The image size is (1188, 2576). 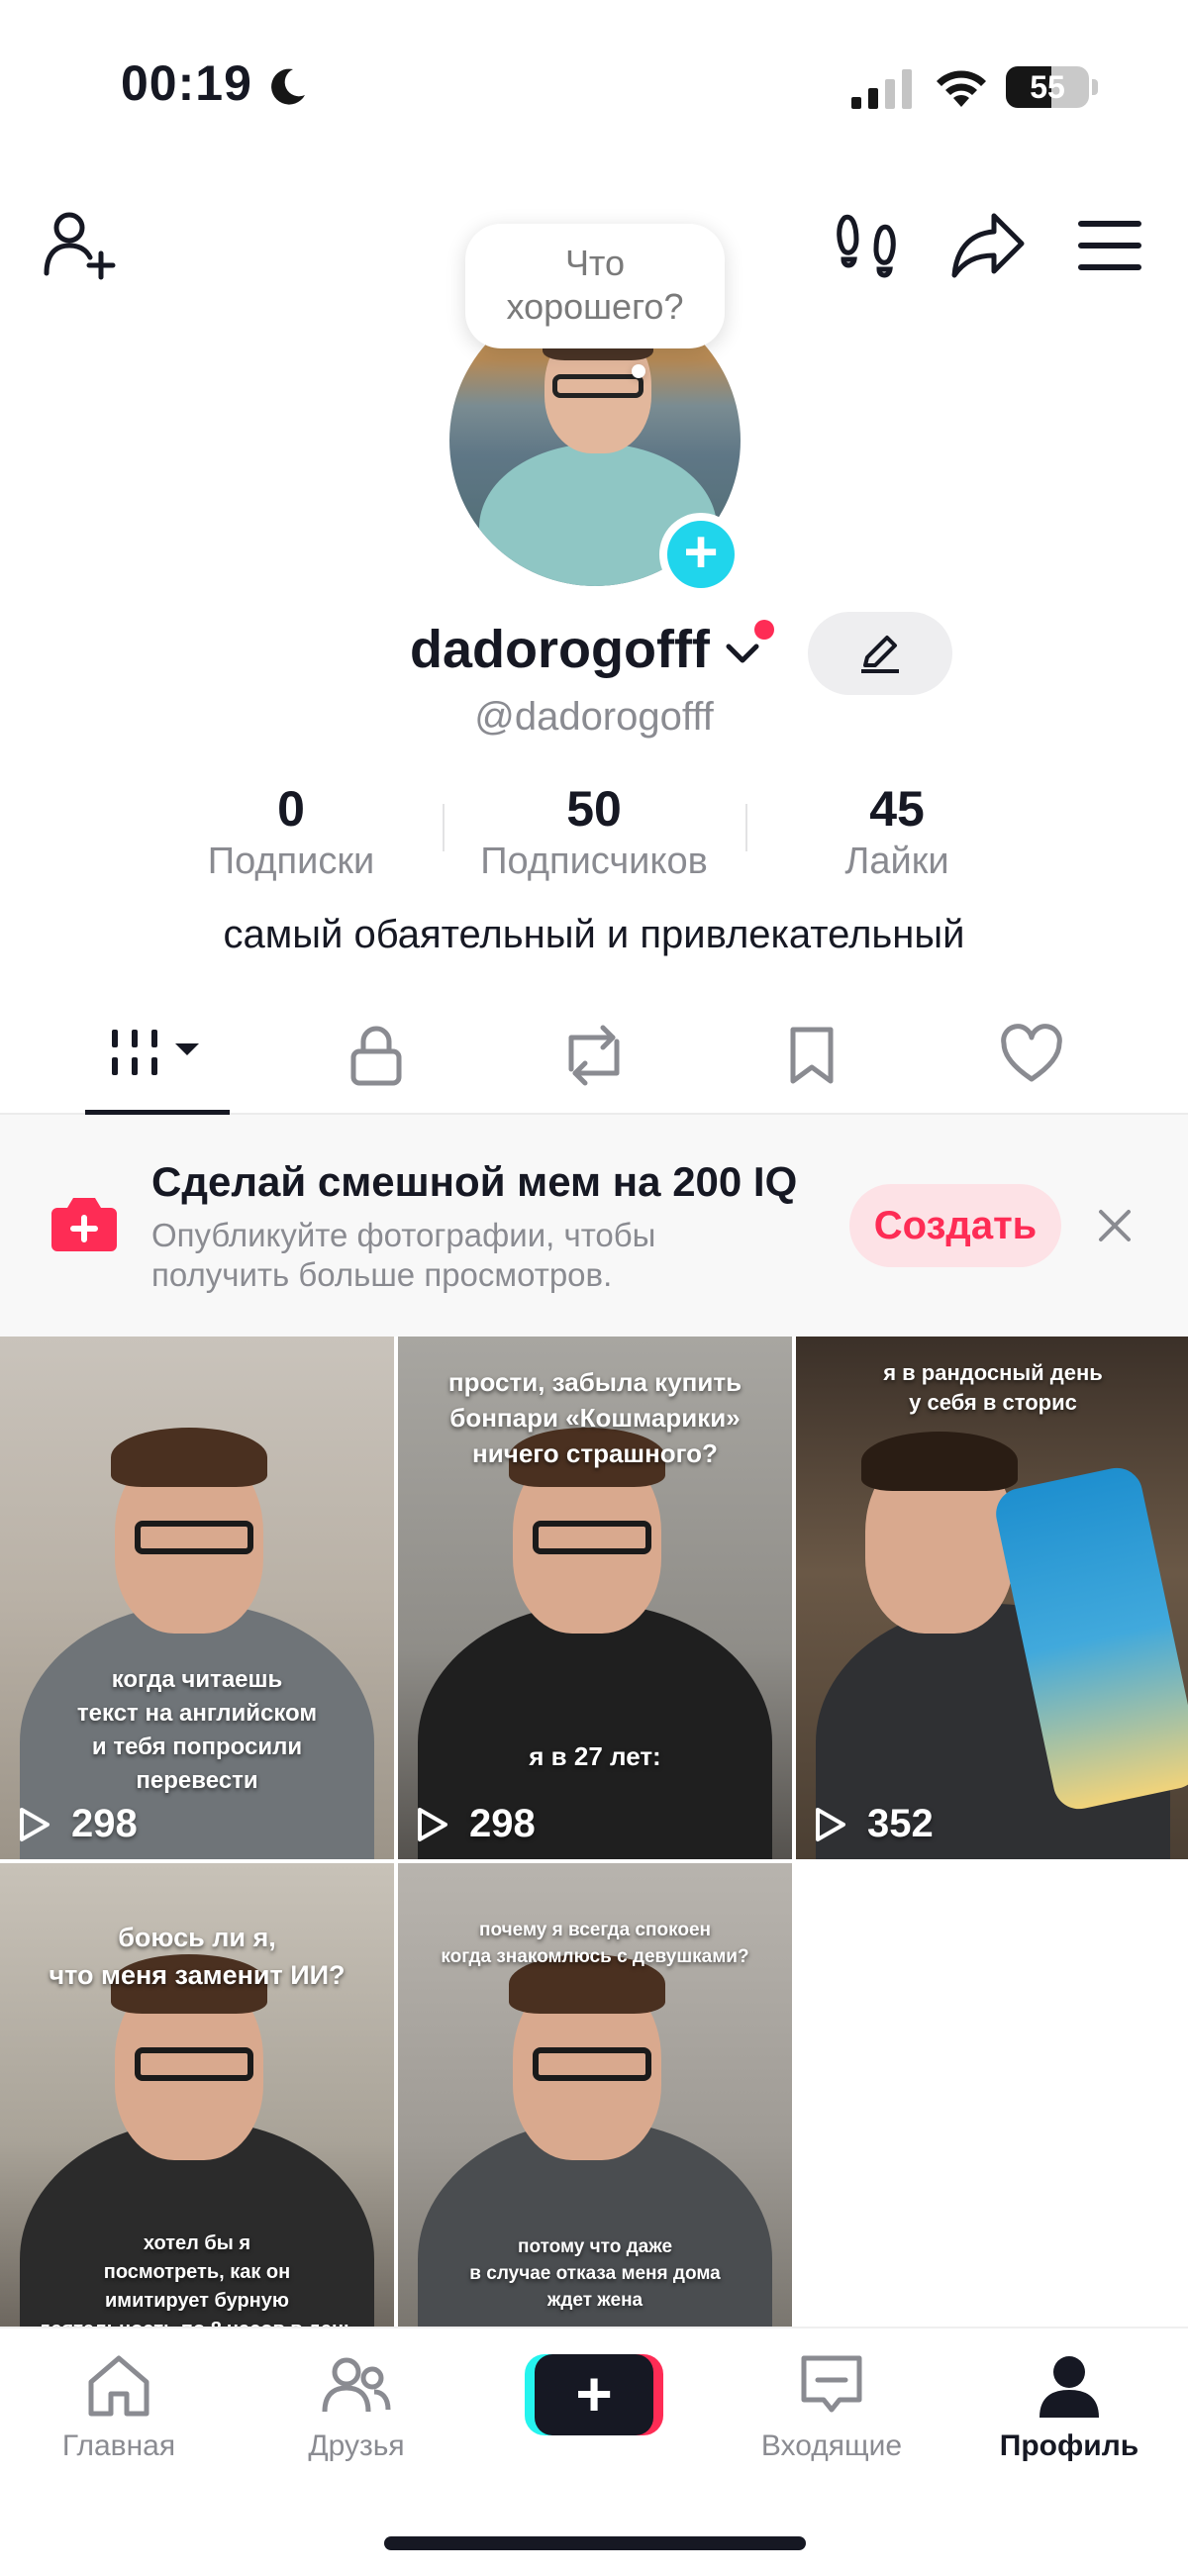 I want to click on stat-value: 50, so click(x=594, y=809).